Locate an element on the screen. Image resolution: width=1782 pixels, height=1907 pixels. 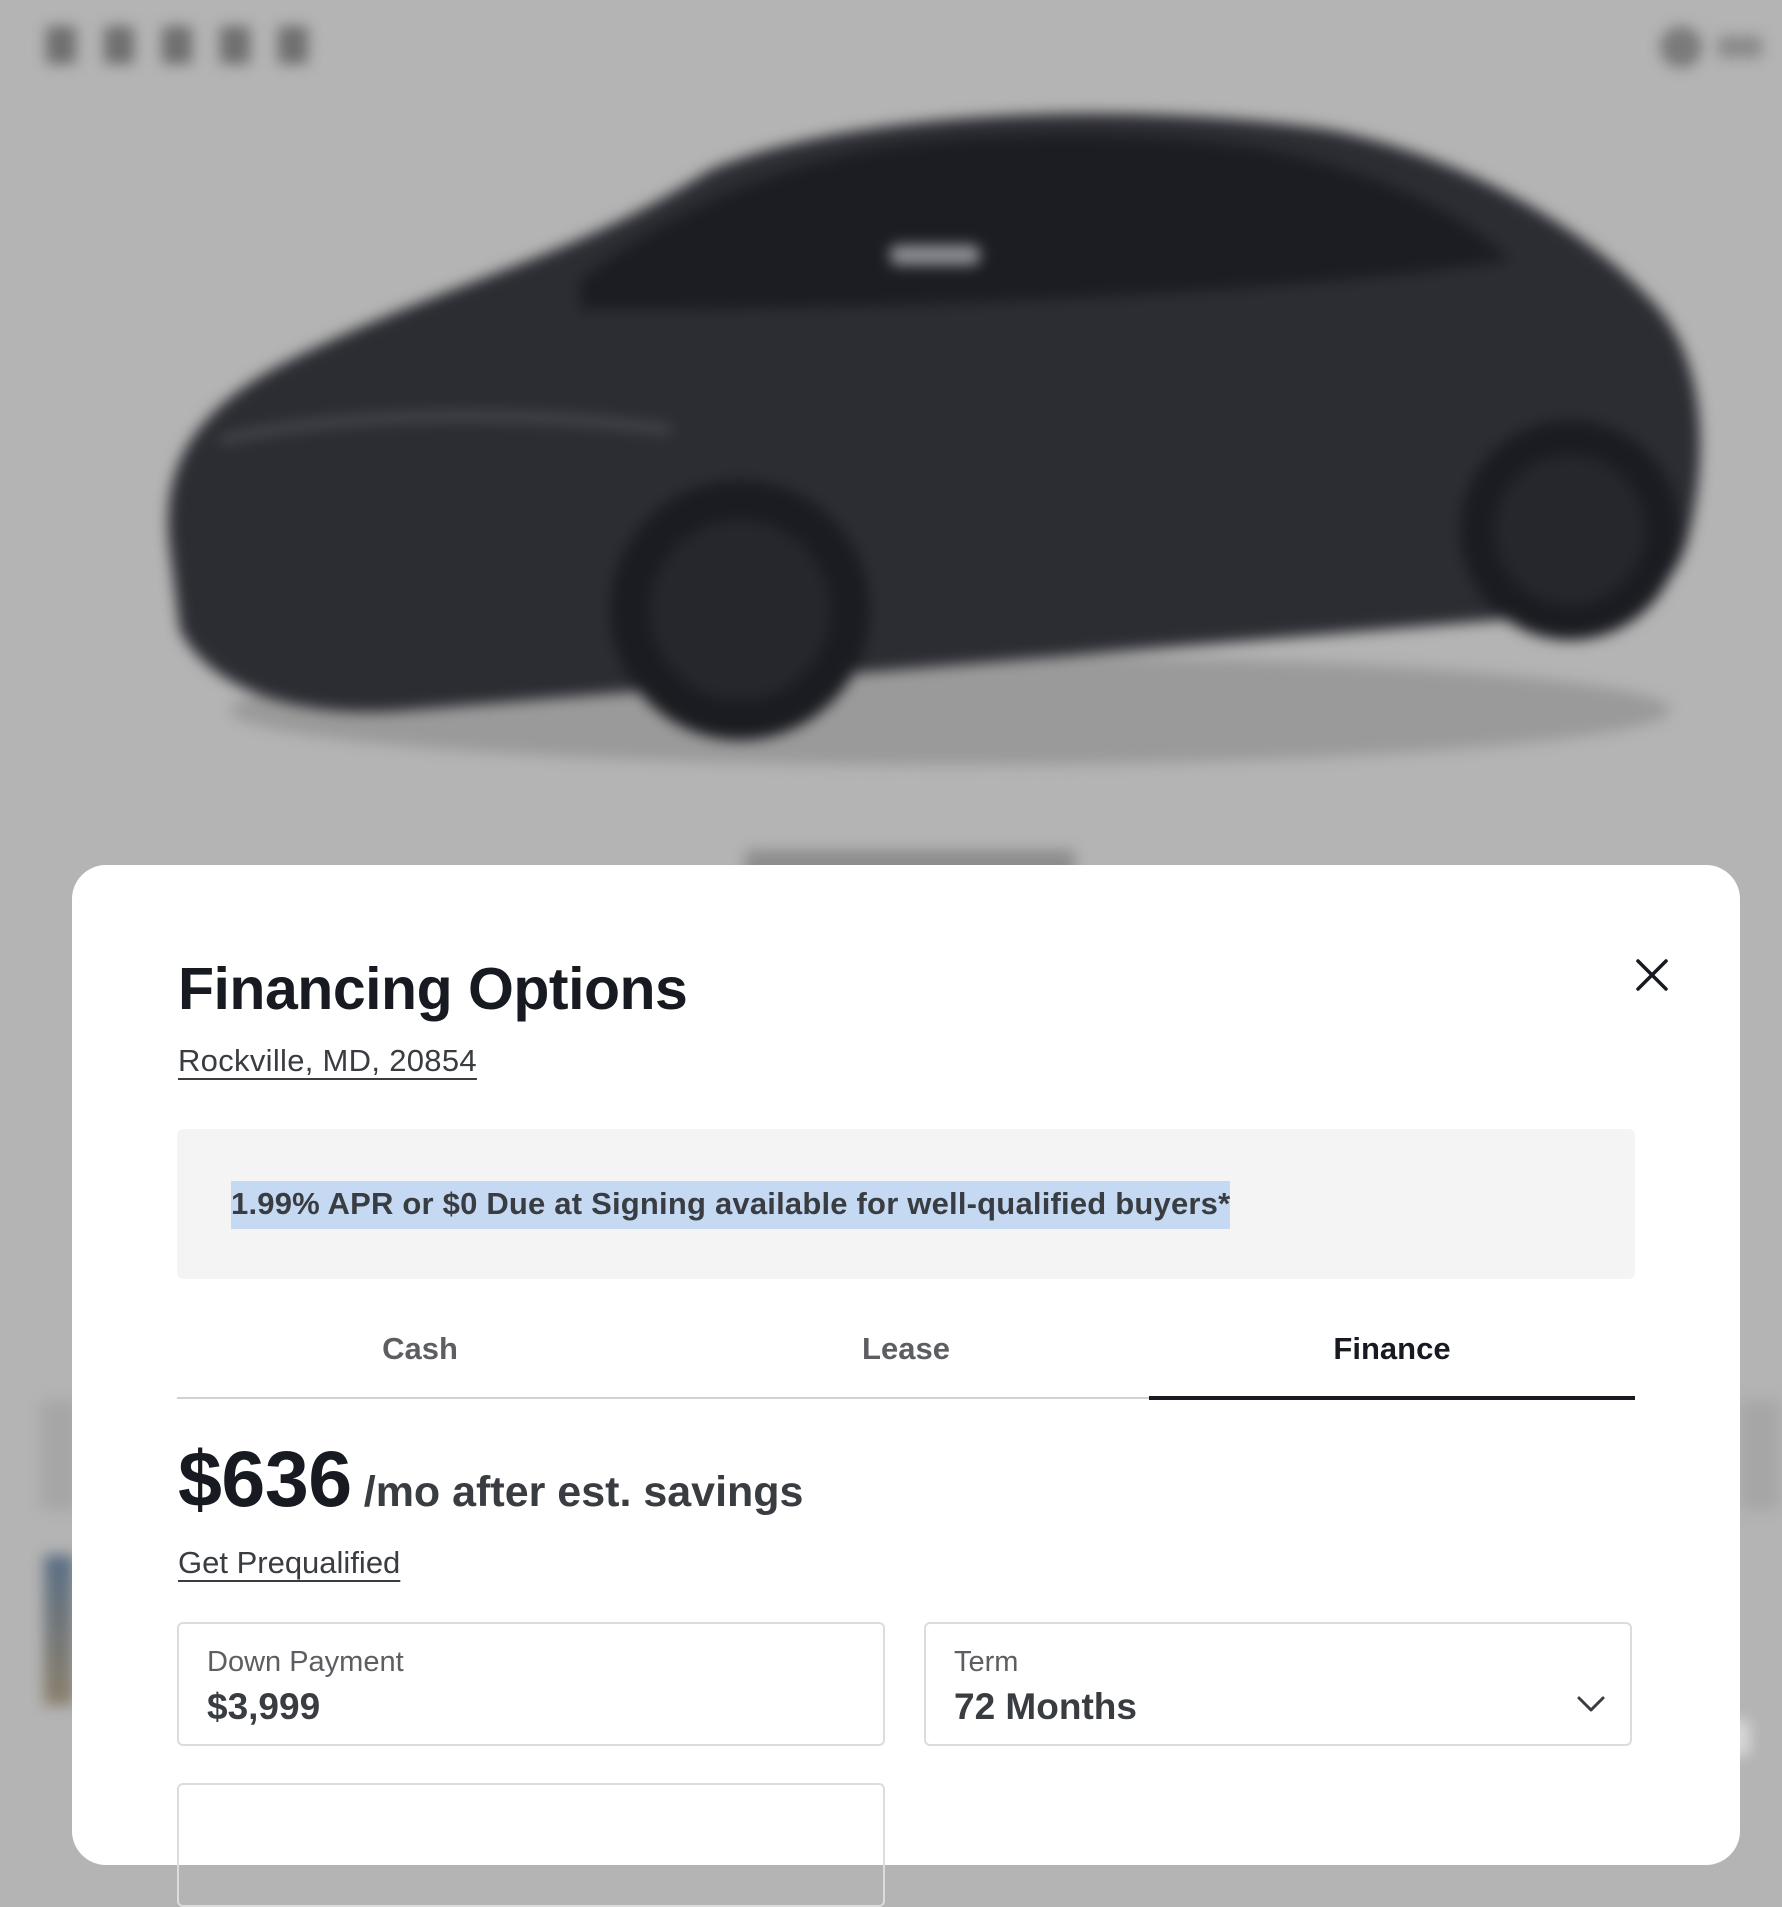
close-icon is located at coordinates (1652, 975).